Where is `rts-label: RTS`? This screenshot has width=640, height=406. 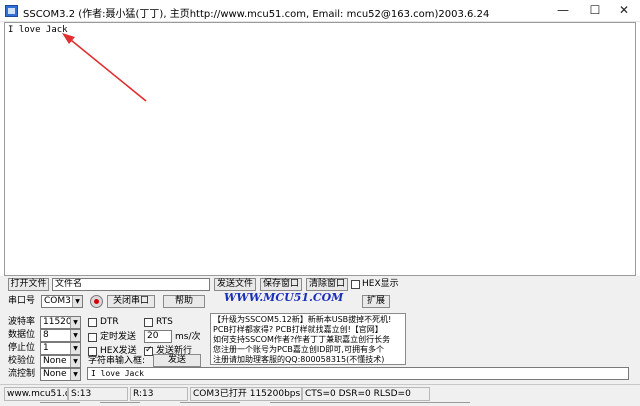
rts-label: RTS is located at coordinates (164, 322).